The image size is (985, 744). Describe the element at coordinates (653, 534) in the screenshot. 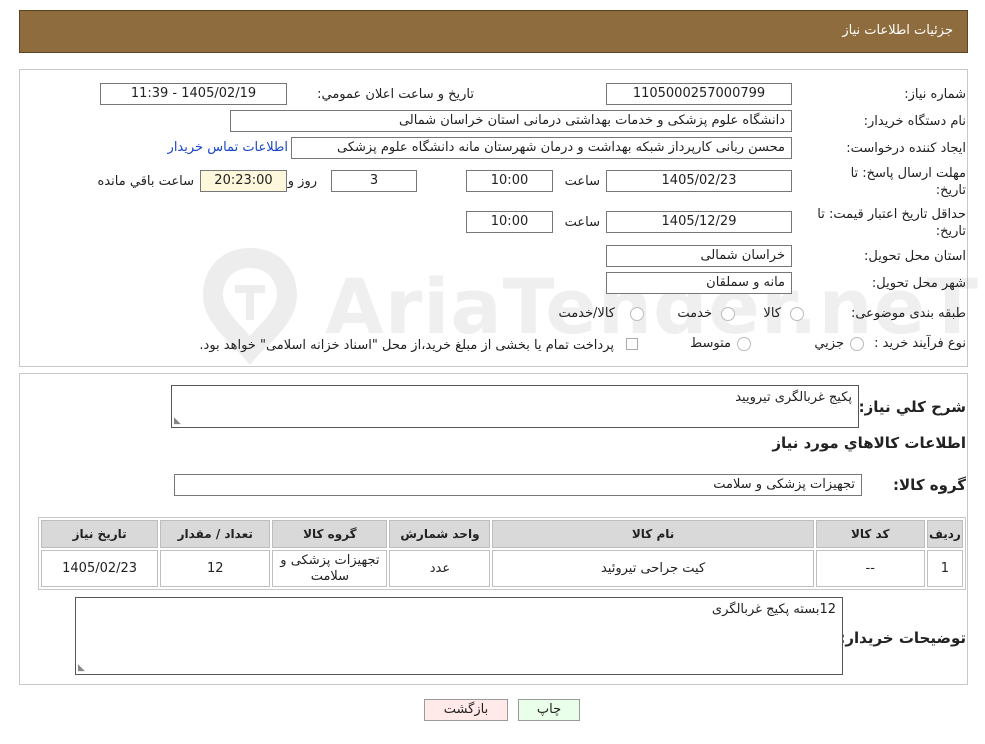

I see `col-name: نام کالا` at that location.